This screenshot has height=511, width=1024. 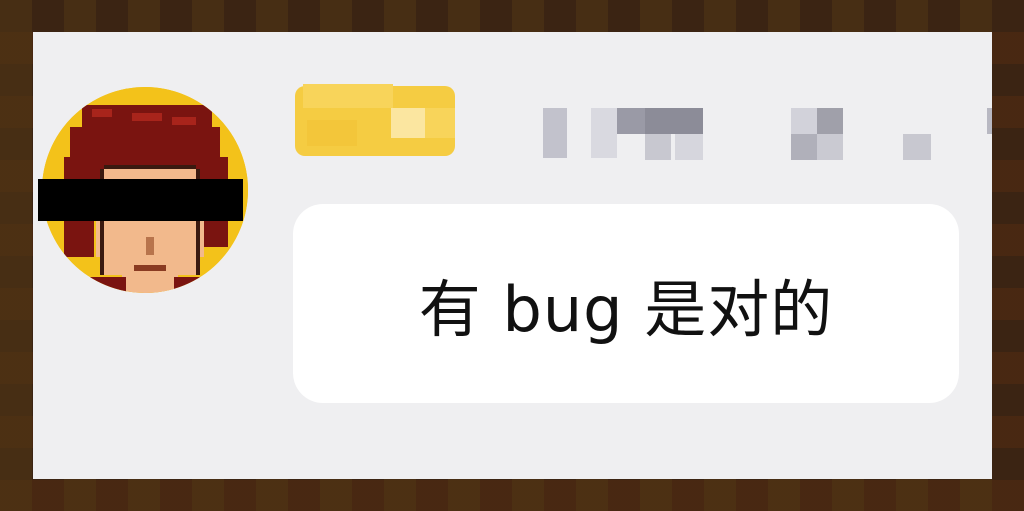 I want to click on sender-name-redacted, so click(x=641, y=125).